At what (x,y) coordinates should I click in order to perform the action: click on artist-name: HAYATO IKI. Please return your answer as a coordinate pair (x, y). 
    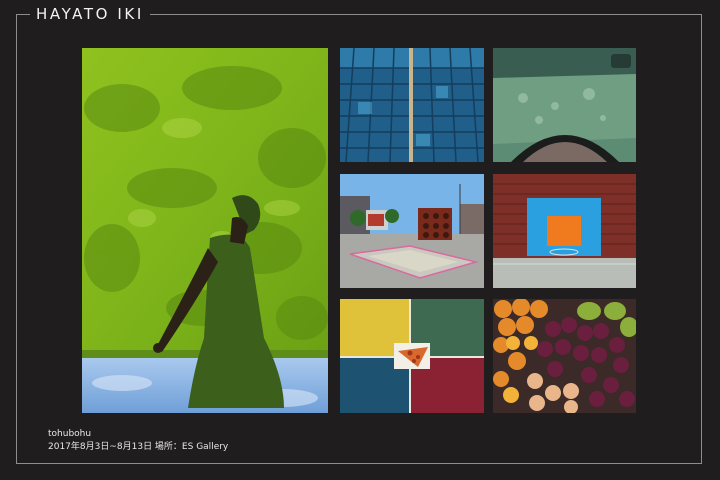
    Looking at the image, I should click on (90, 14).